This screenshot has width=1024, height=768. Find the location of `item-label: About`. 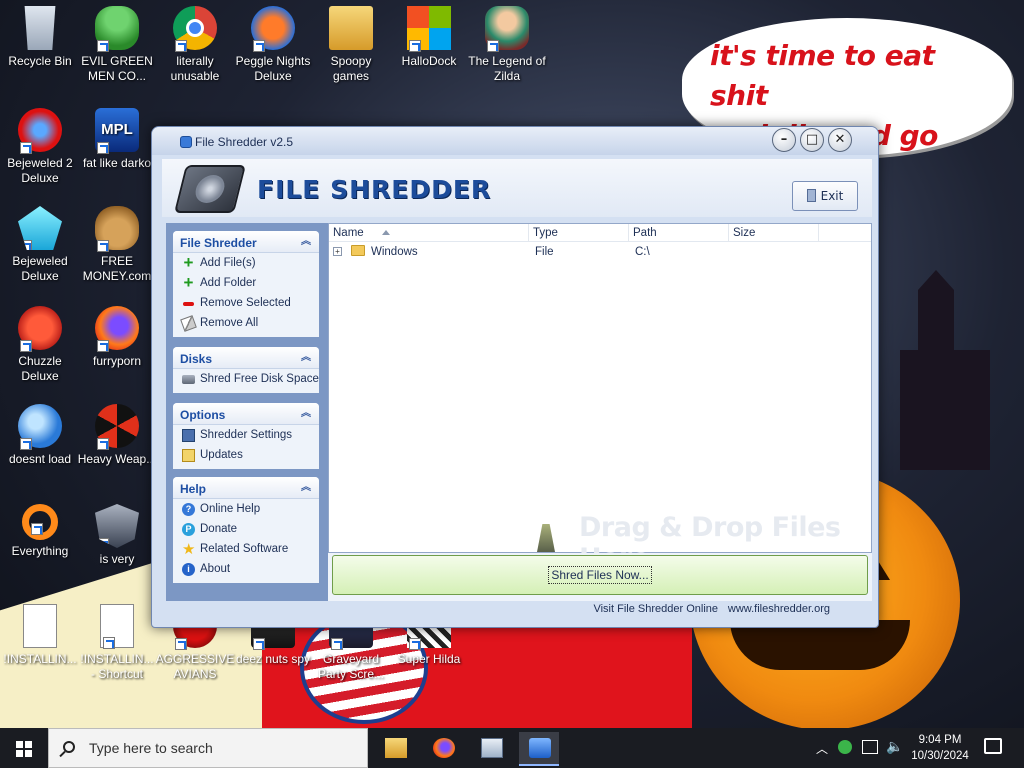

item-label: About is located at coordinates (215, 569).